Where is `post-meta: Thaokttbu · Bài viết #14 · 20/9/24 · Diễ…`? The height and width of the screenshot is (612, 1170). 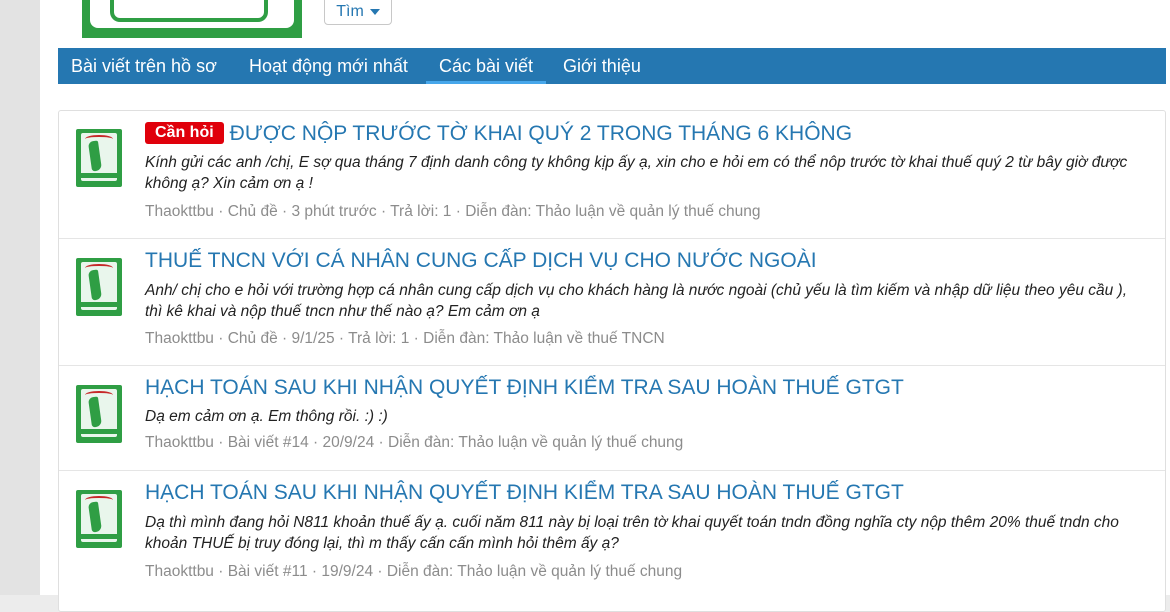 post-meta: Thaokttbu · Bài viết #14 · 20/9/24 · Diễ… is located at coordinates (414, 442).